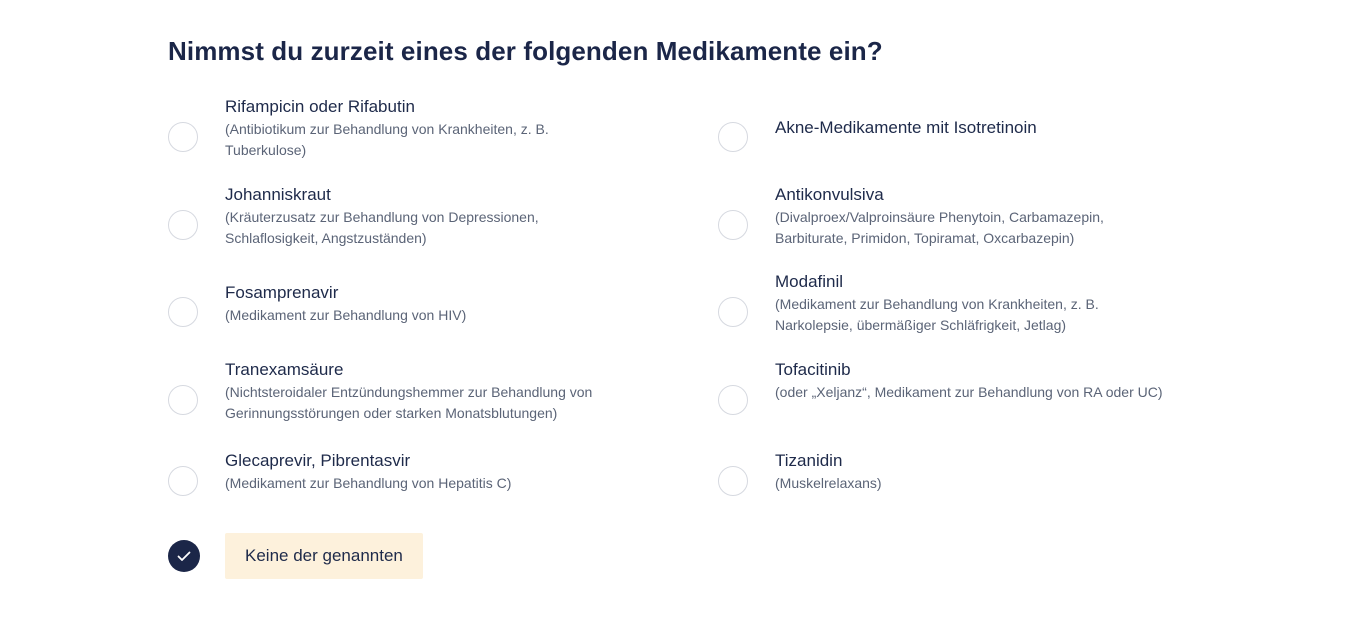 The width and height of the screenshot is (1355, 626). Describe the element at coordinates (809, 281) in the screenshot. I see `option-label: Modafinil` at that location.